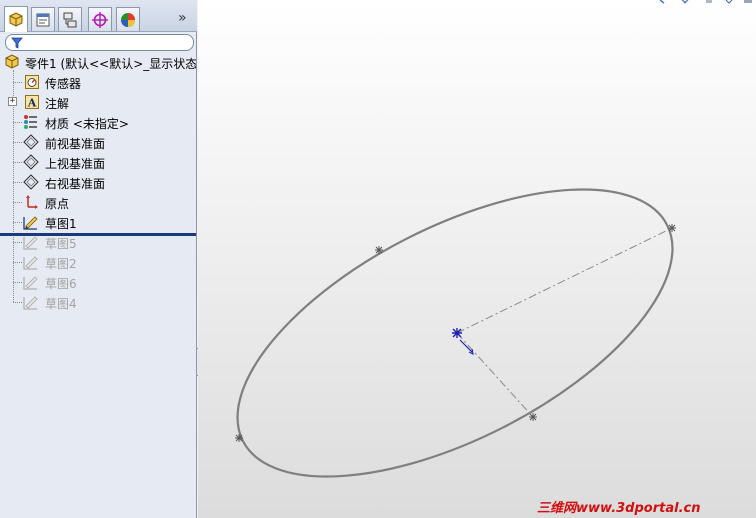 This screenshot has height=518, width=756. I want to click on dimxpert-crosshair-icon, so click(100, 19).